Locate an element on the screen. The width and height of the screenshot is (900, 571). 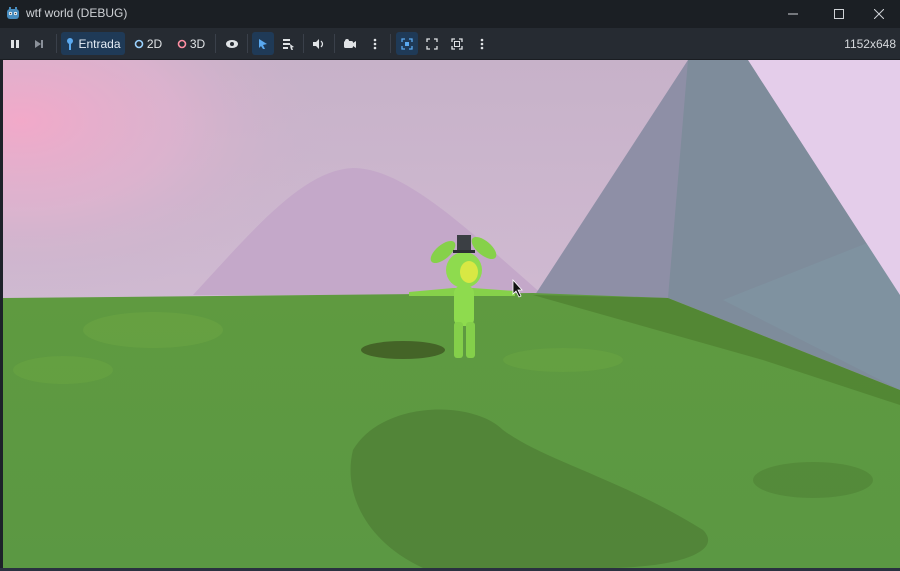
camera-icon is located at coordinates (350, 43).